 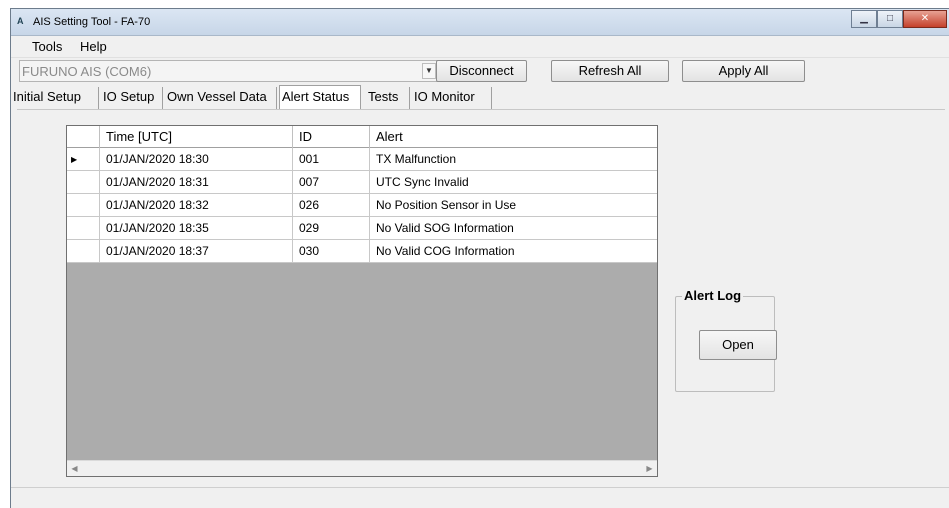 What do you see at coordinates (422, 182) in the screenshot?
I see `cell-alert: UTC Sync Invalid` at bounding box center [422, 182].